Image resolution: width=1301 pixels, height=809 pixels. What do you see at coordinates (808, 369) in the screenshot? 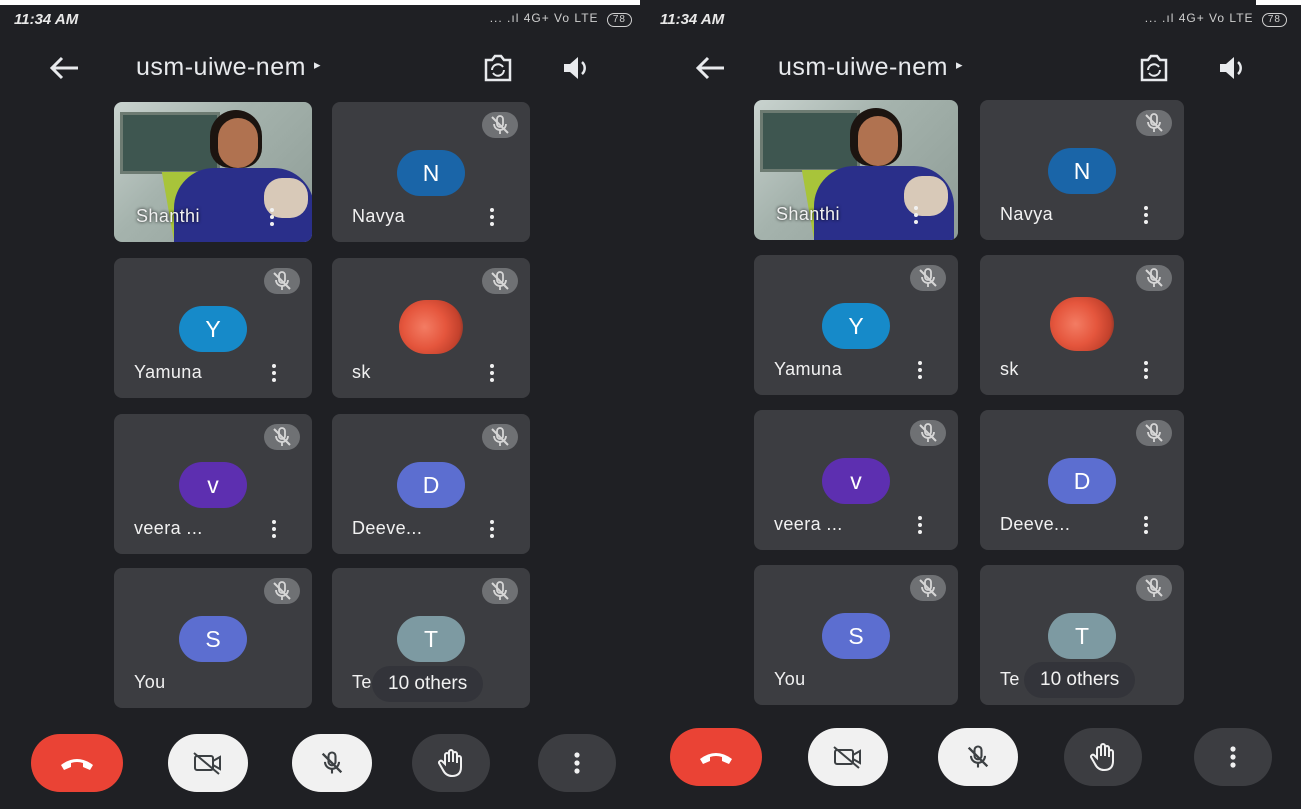
I see `participant-name: Yamuna` at bounding box center [808, 369].